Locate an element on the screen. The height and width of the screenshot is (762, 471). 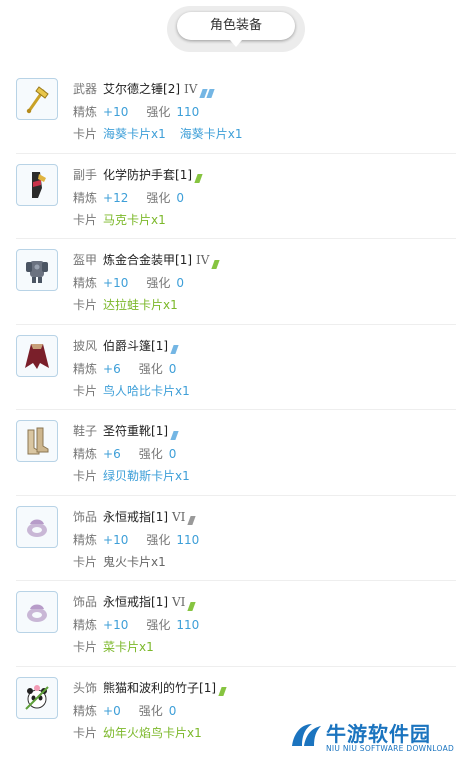
refine-value: +0 is located at coordinates (112, 710).